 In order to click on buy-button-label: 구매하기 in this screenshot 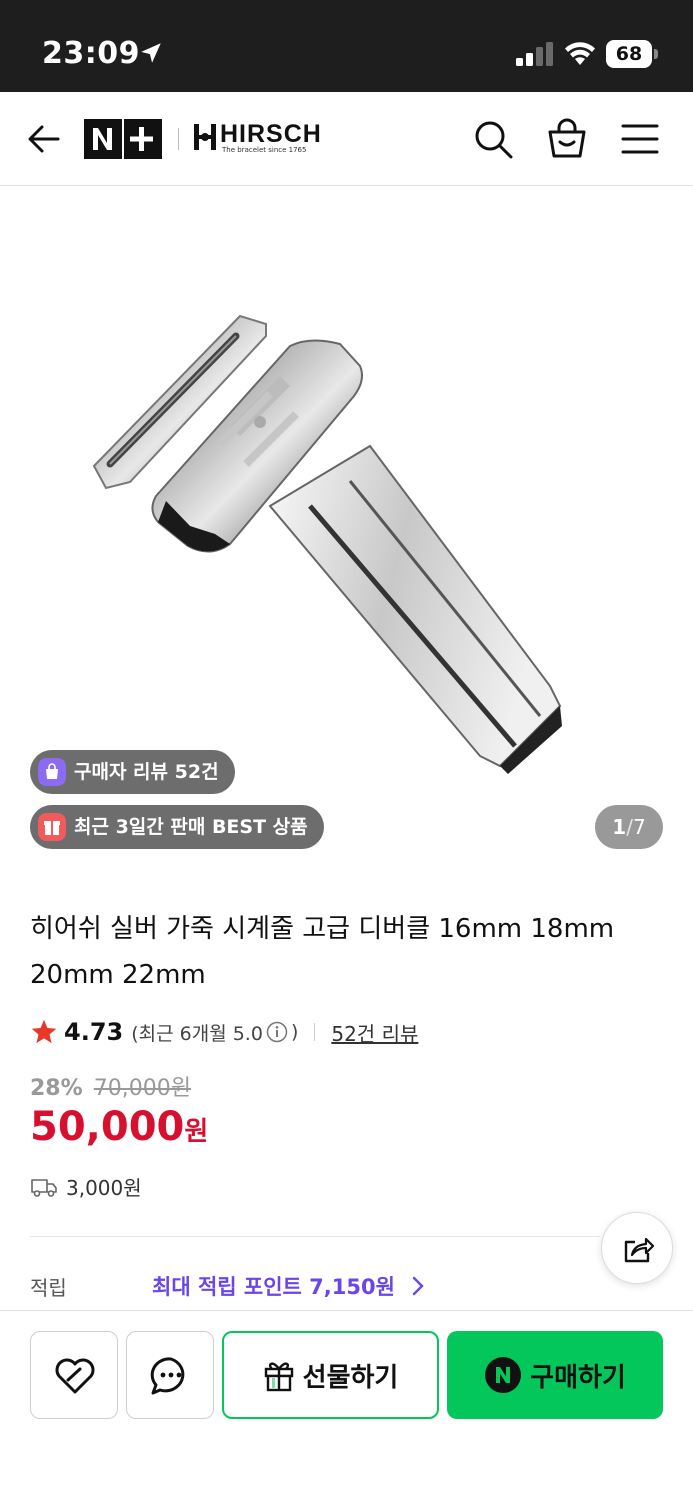, I will do `click(578, 1377)`.